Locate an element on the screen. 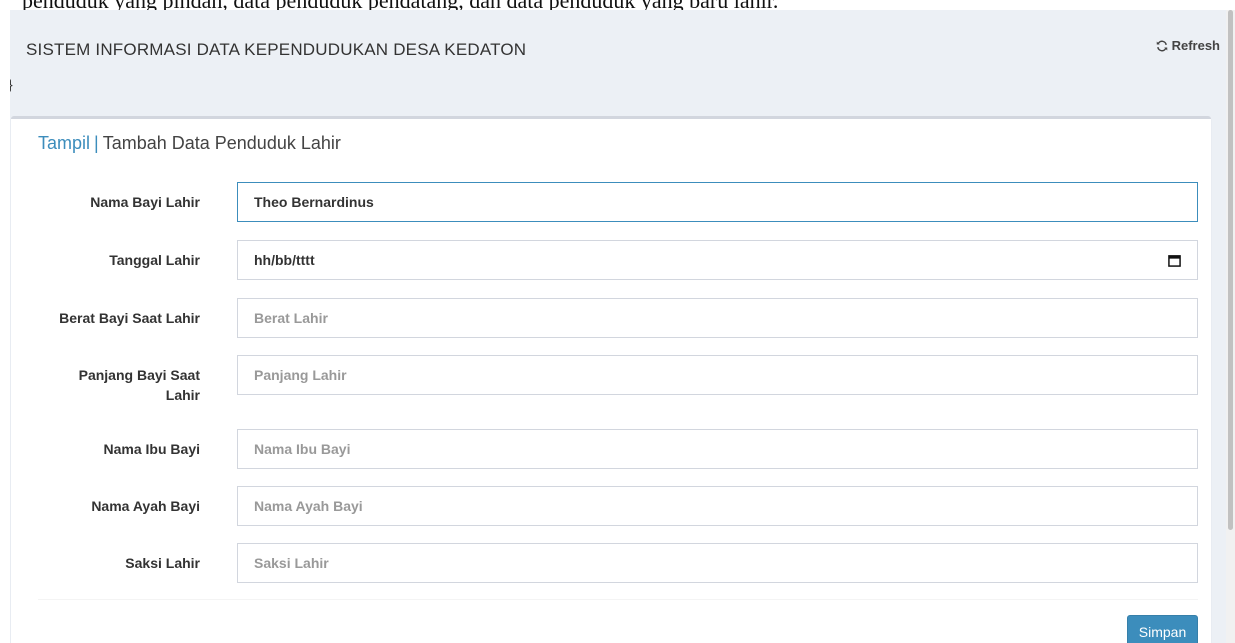 This screenshot has width=1235, height=643. saksi-lahir-input is located at coordinates (717, 563).